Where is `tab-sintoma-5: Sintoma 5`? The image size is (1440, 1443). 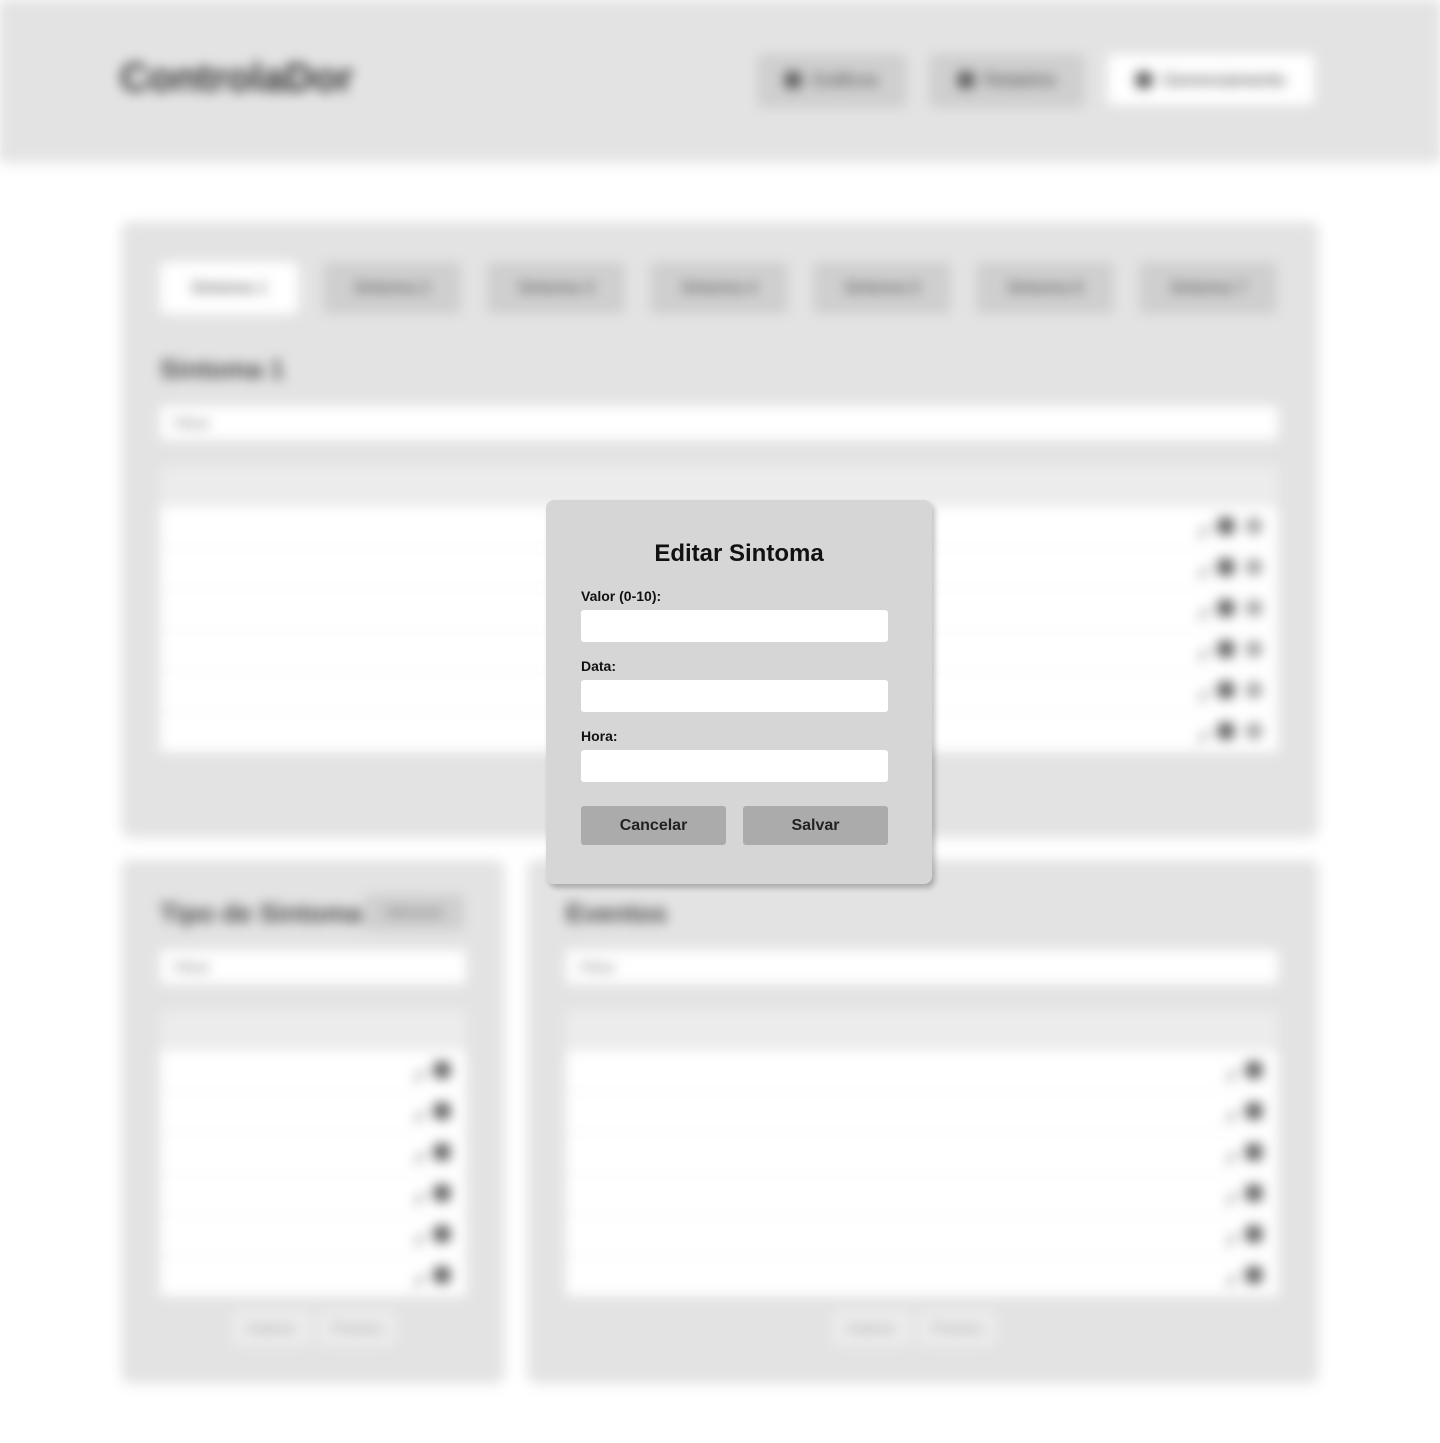 tab-sintoma-5: Sintoma 5 is located at coordinates (882, 288).